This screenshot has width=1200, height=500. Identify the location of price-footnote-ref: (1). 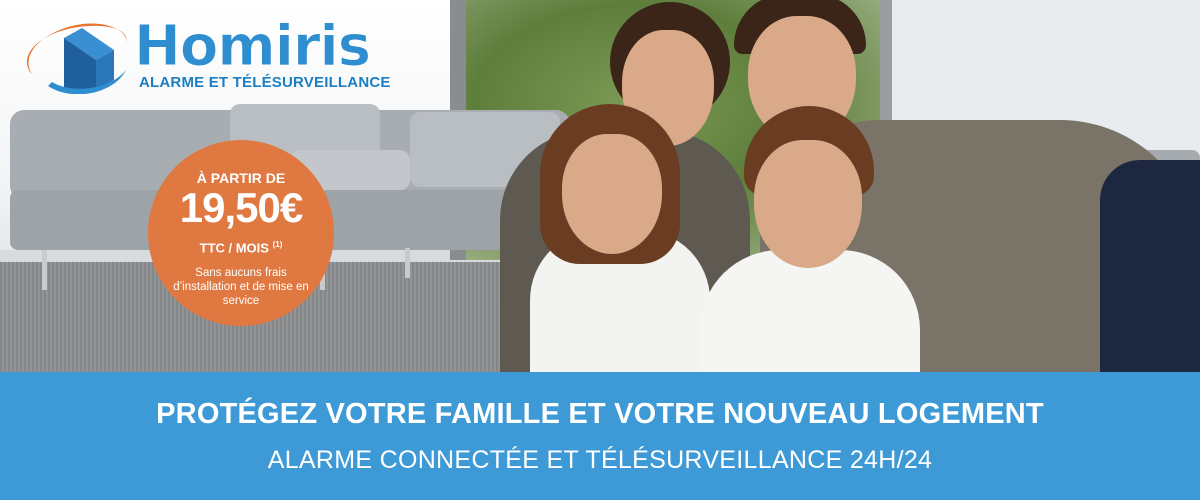
(277, 244).